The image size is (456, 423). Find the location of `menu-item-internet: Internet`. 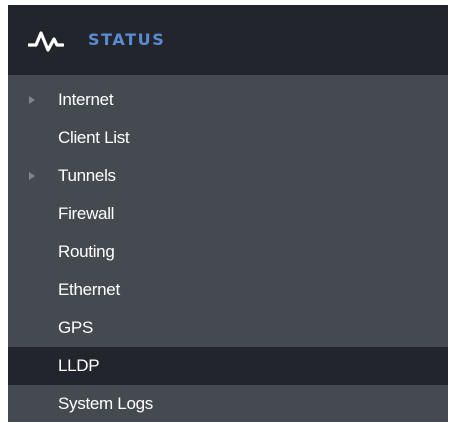

menu-item-internet: Internet is located at coordinates (228, 100).